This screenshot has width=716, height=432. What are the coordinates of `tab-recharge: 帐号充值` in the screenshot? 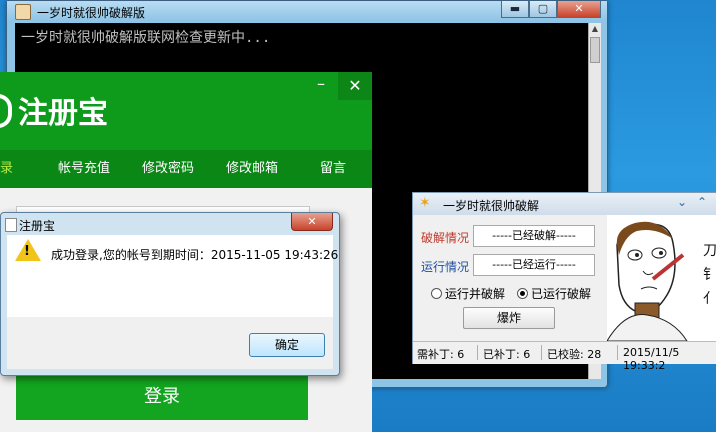 It's located at (84, 169).